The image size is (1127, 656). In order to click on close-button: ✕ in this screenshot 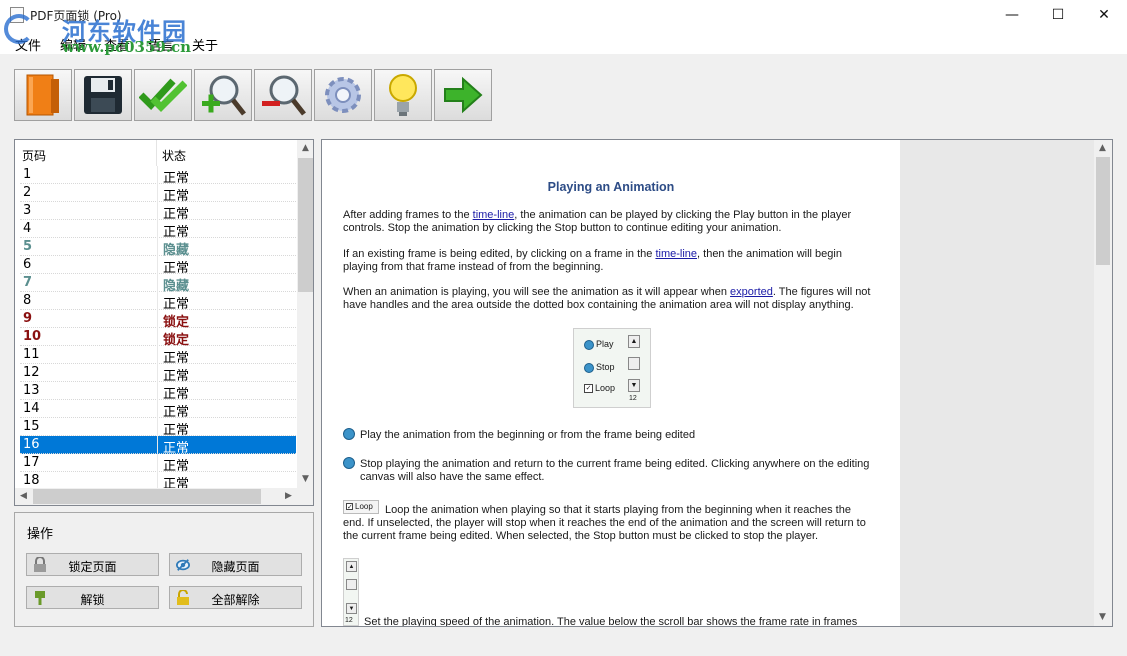, I will do `click(1104, 15)`.